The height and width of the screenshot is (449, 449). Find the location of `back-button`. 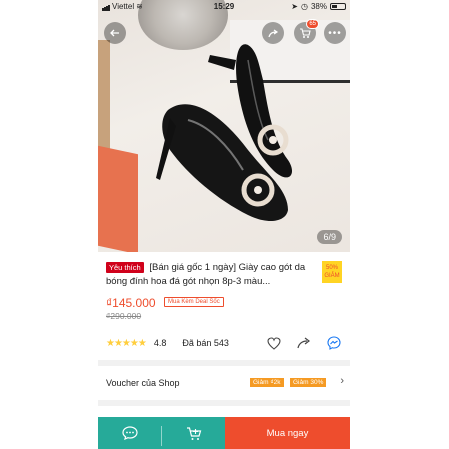

back-button is located at coordinates (115, 33).